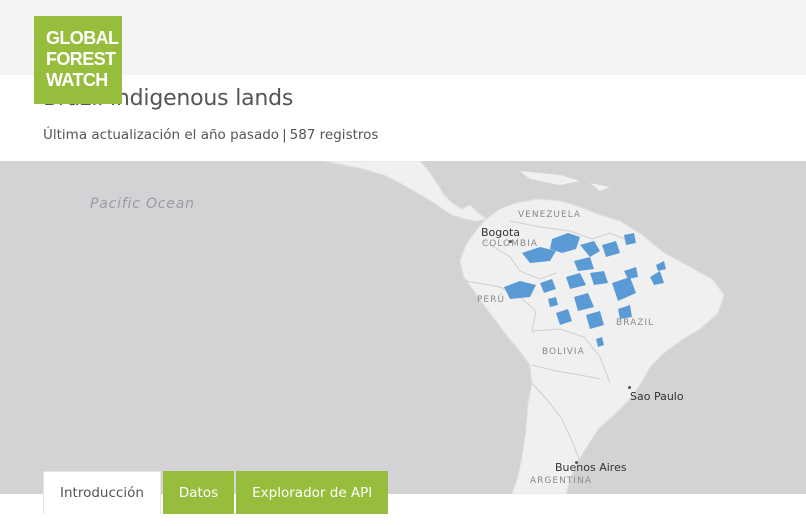  I want to click on country-label-brazil: BRAZIL, so click(635, 323).